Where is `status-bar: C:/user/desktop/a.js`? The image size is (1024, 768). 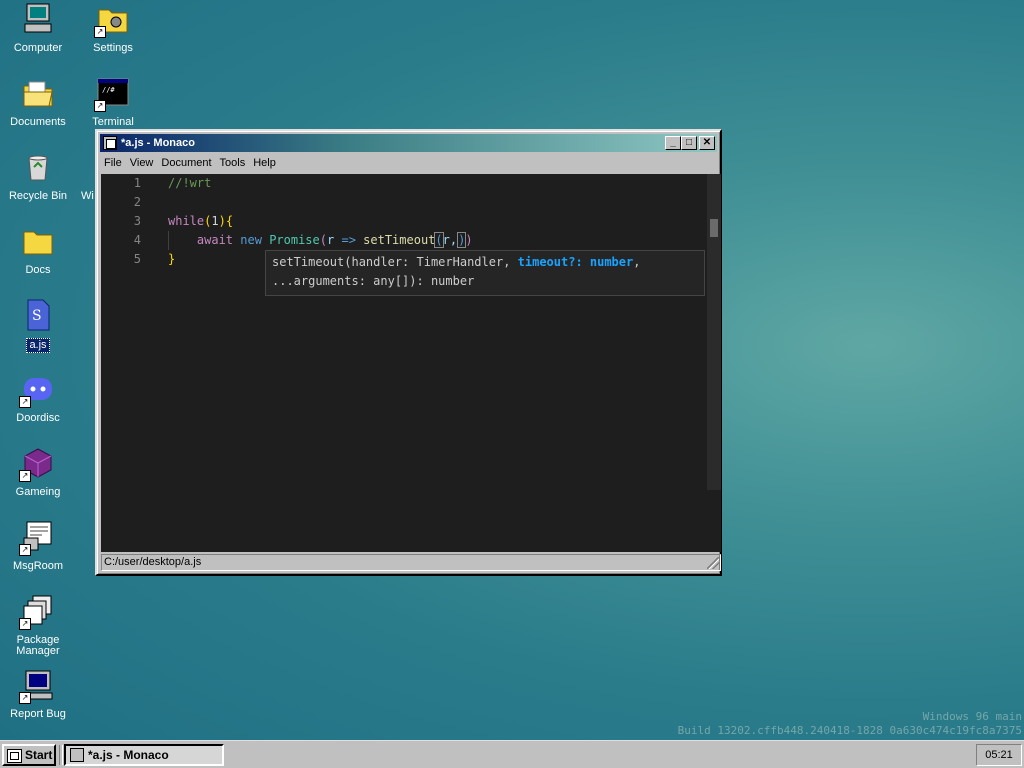 status-bar: C:/user/desktop/a.js is located at coordinates (411, 562).